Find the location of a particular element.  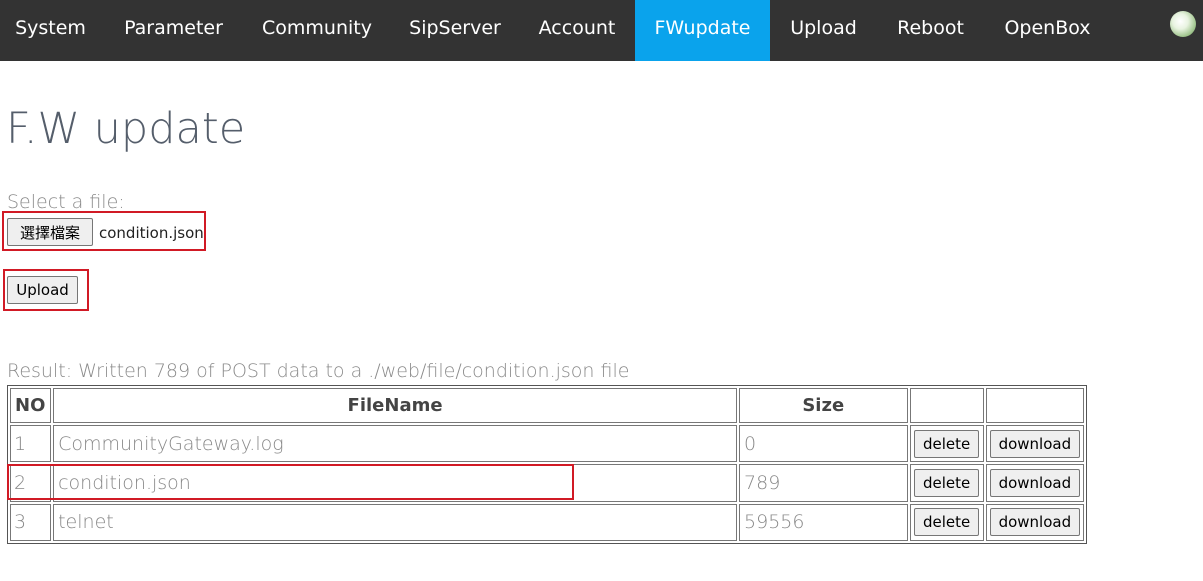

nav-item-openbox: OpenBox is located at coordinates (1047, 30).